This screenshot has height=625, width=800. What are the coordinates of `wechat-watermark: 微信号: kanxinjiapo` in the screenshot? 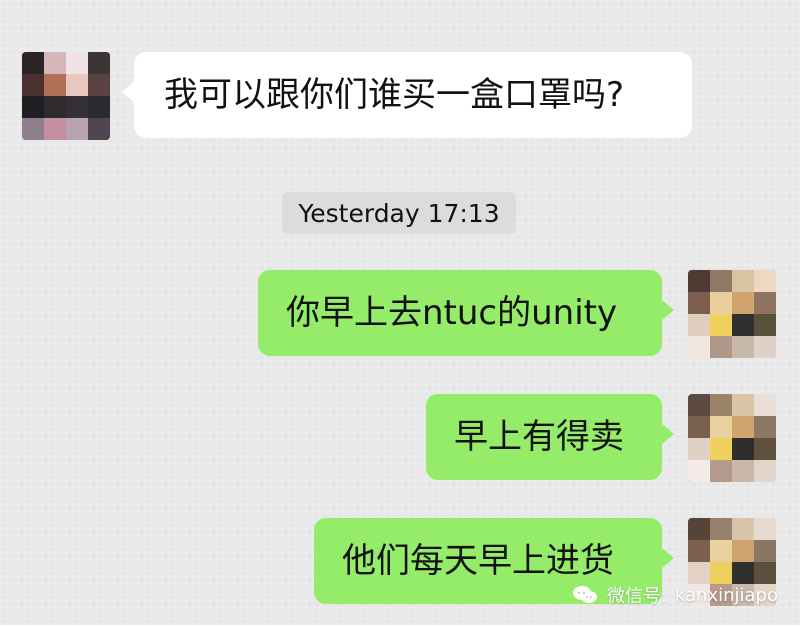 It's located at (674, 595).